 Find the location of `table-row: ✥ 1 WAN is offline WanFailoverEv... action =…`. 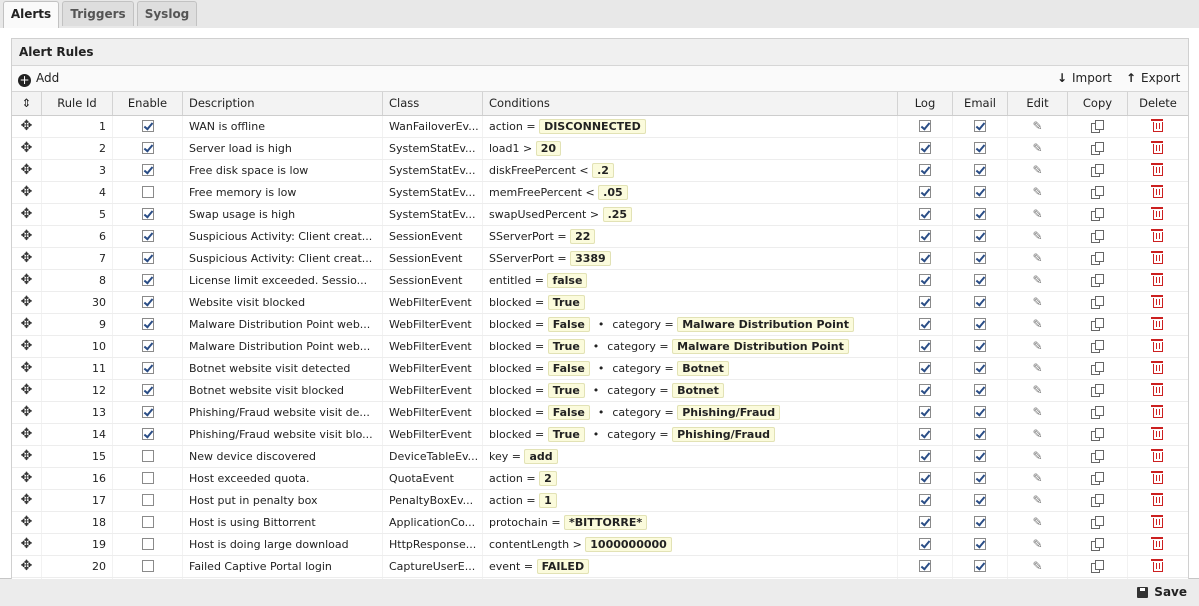

table-row: ✥ 1 WAN is offline WanFailoverEv... action =… is located at coordinates (600, 127).